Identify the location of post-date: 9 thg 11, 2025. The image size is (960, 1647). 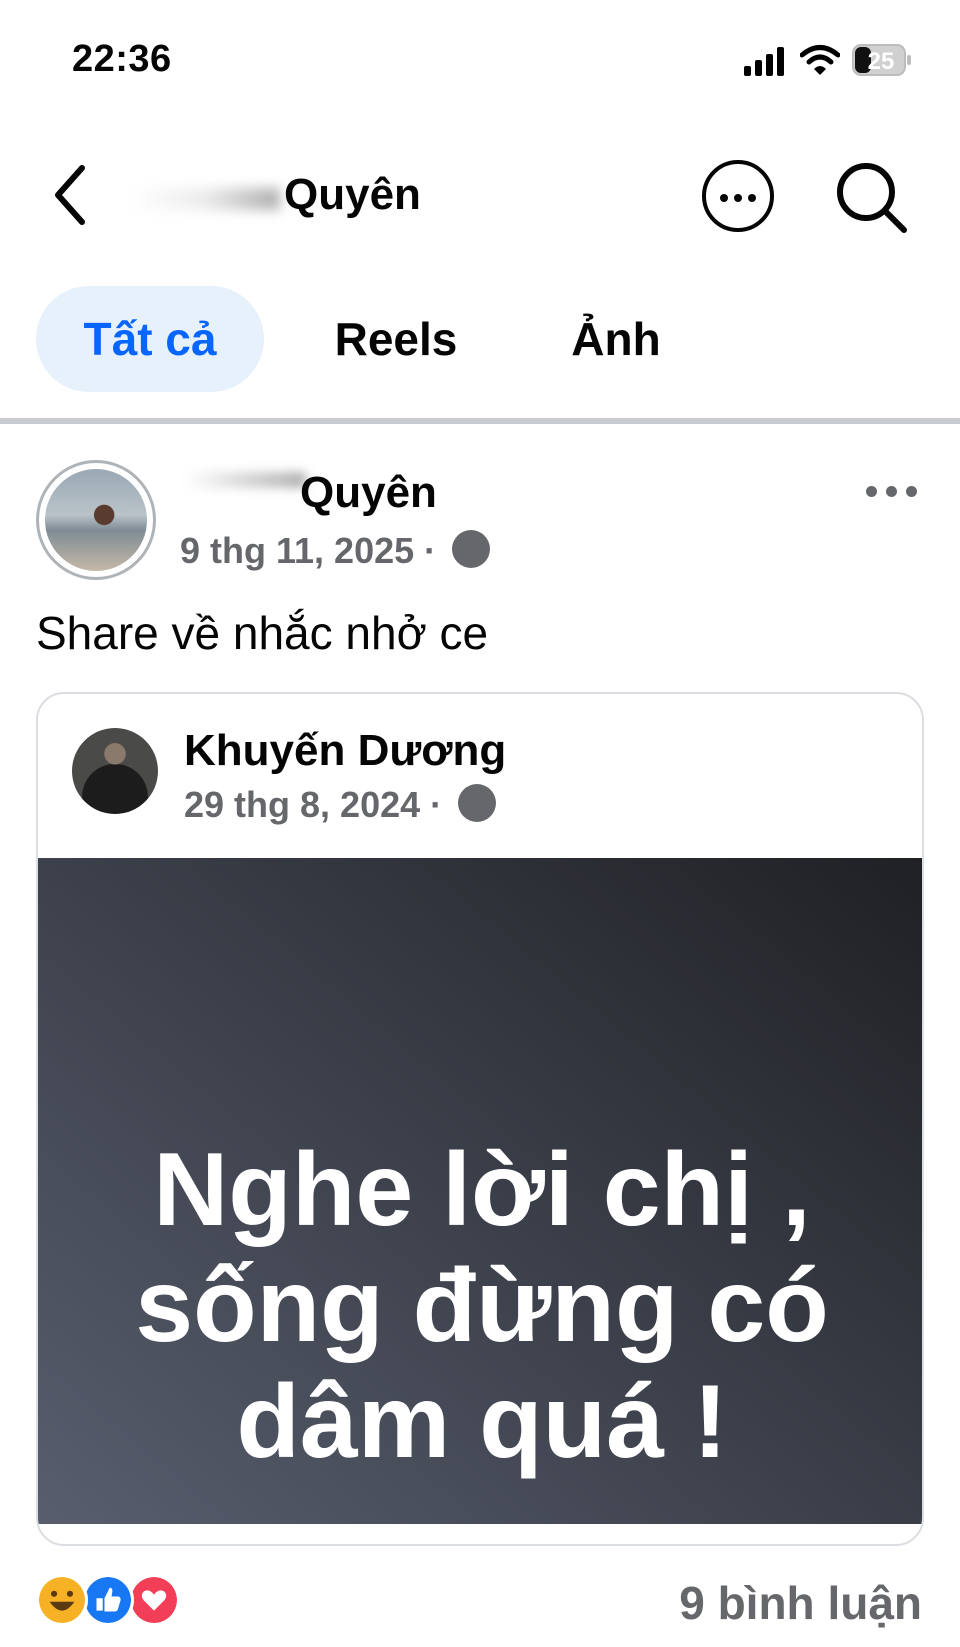
(297, 550).